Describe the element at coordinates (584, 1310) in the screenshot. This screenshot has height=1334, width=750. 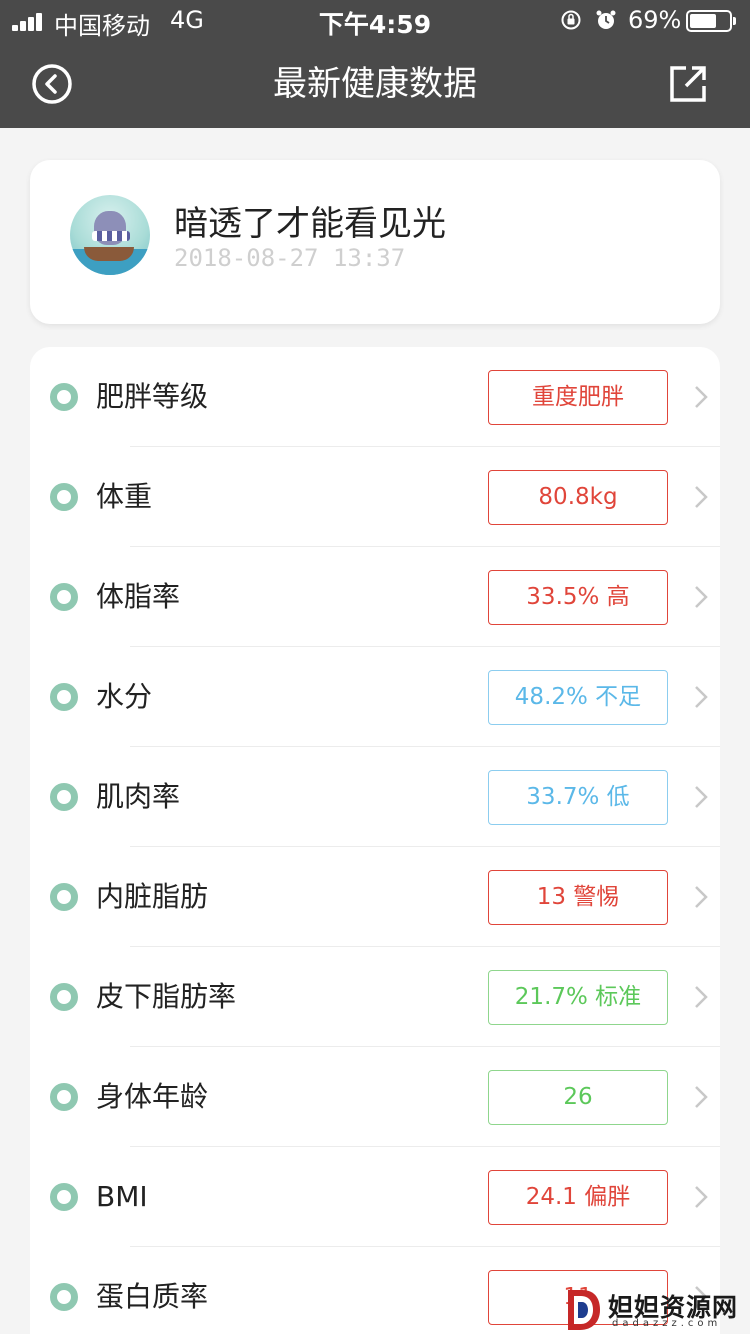
I see `watermark-logo-icon` at that location.